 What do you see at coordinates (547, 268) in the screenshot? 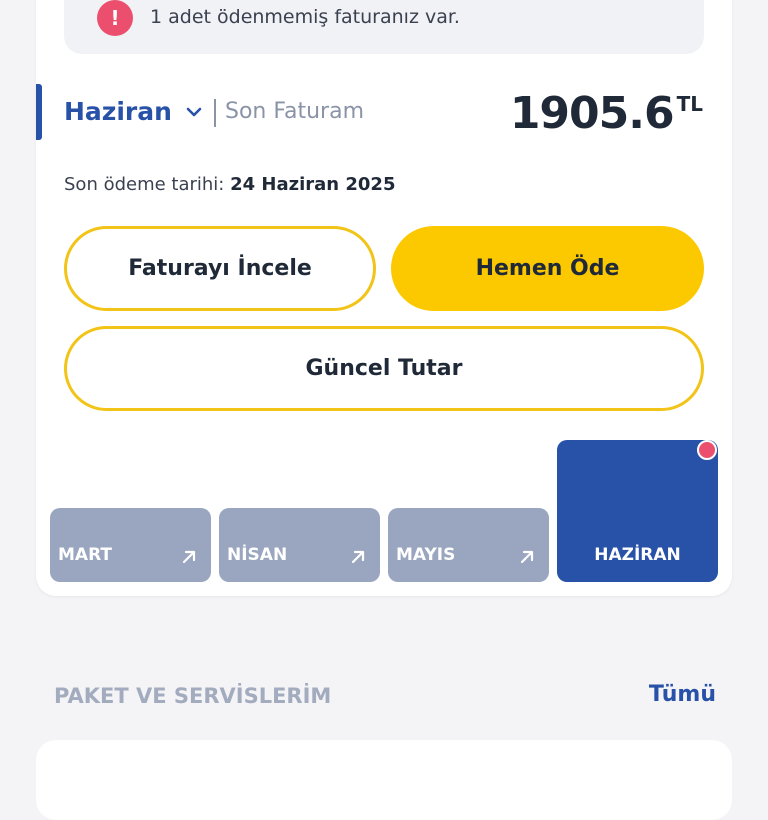
I see `pay-now-button: Hemen Öde` at bounding box center [547, 268].